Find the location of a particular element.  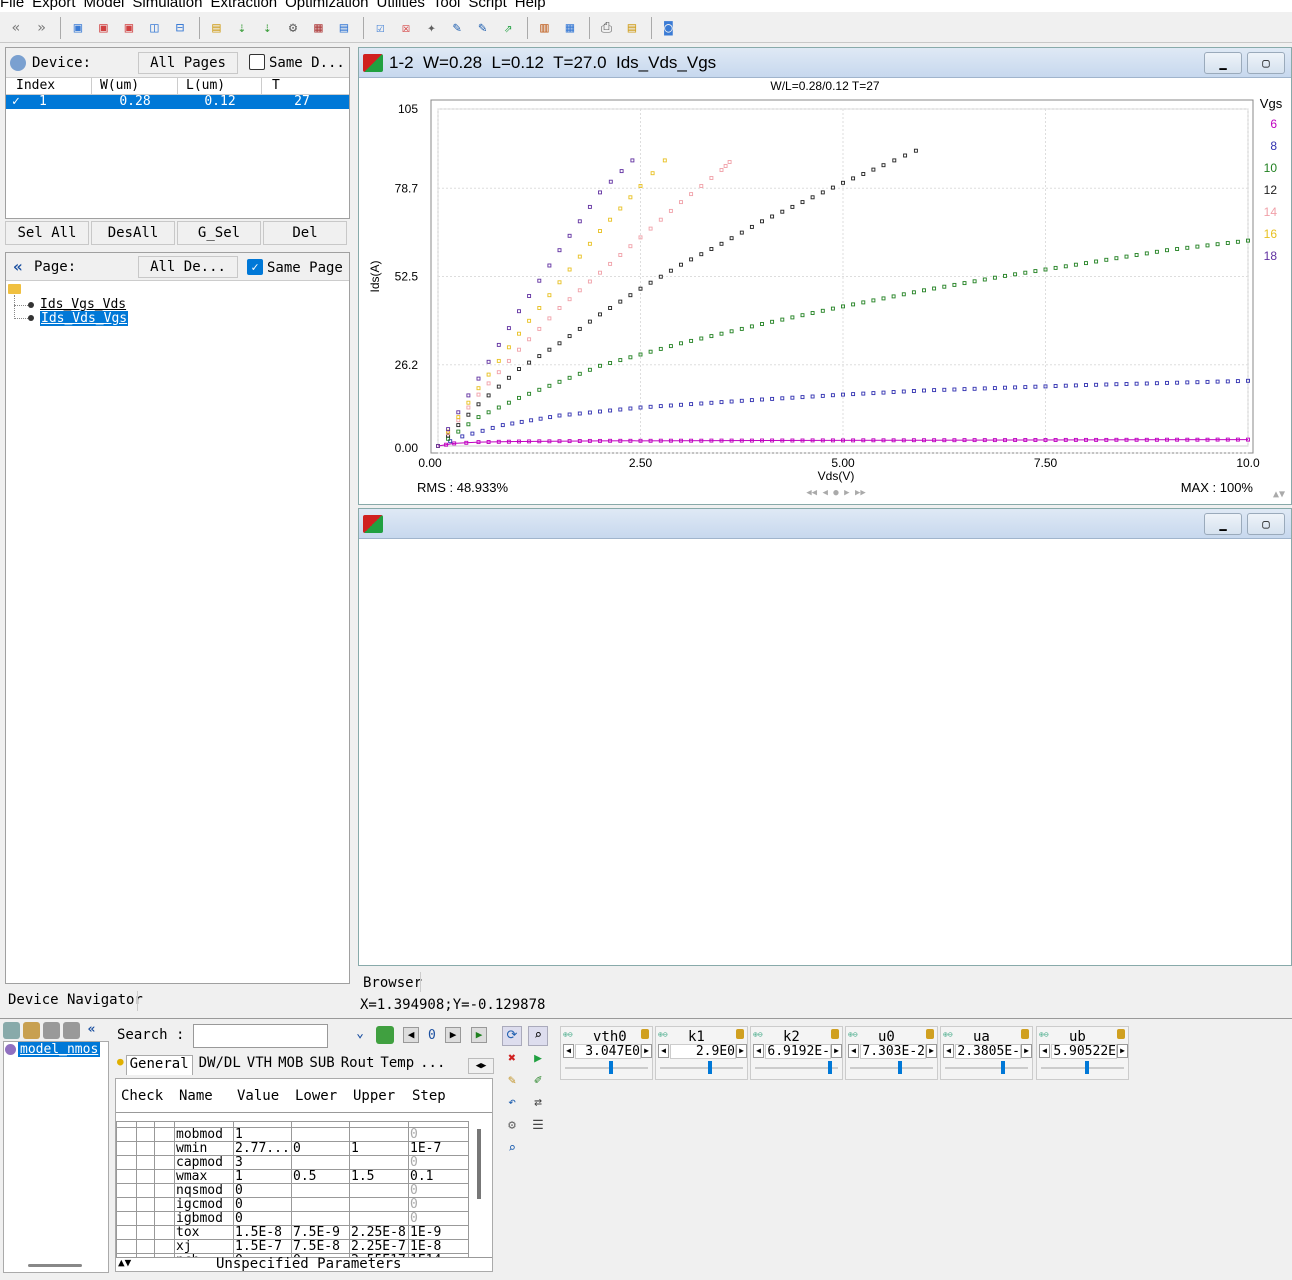

table-row: mobmod 1 0 is located at coordinates (292, 1134).